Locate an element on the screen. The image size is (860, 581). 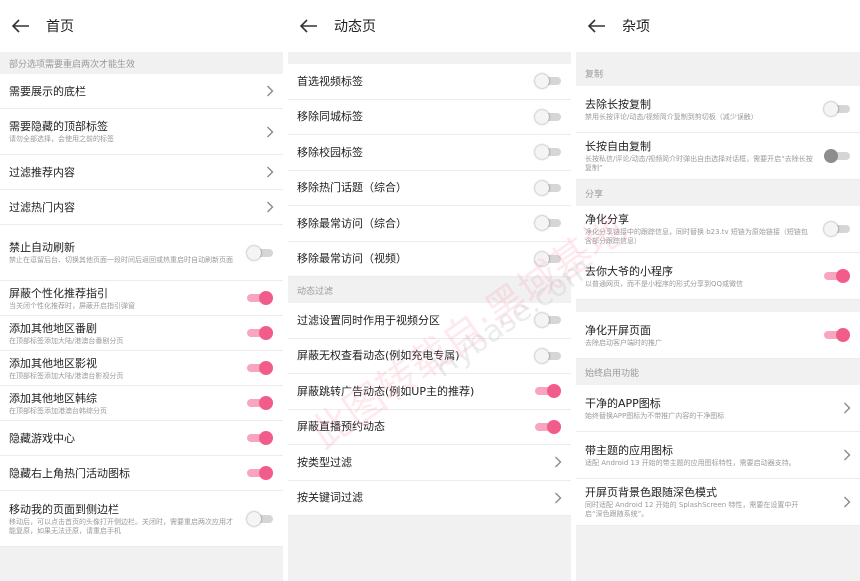
setting-title: 去你大爷的小程序 is located at coordinates (629, 271).